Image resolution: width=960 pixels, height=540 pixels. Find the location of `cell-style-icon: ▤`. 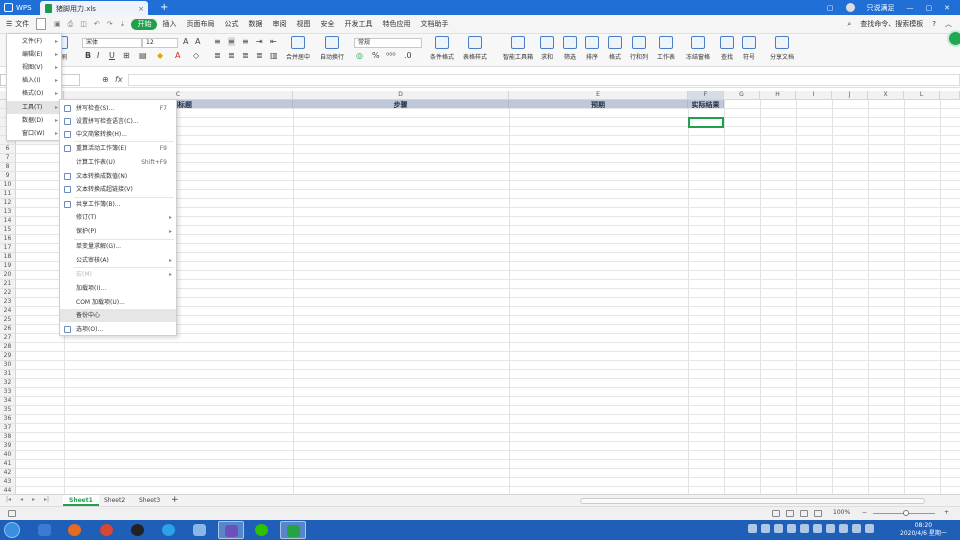

cell-style-icon: ▤ is located at coordinates (143, 55).